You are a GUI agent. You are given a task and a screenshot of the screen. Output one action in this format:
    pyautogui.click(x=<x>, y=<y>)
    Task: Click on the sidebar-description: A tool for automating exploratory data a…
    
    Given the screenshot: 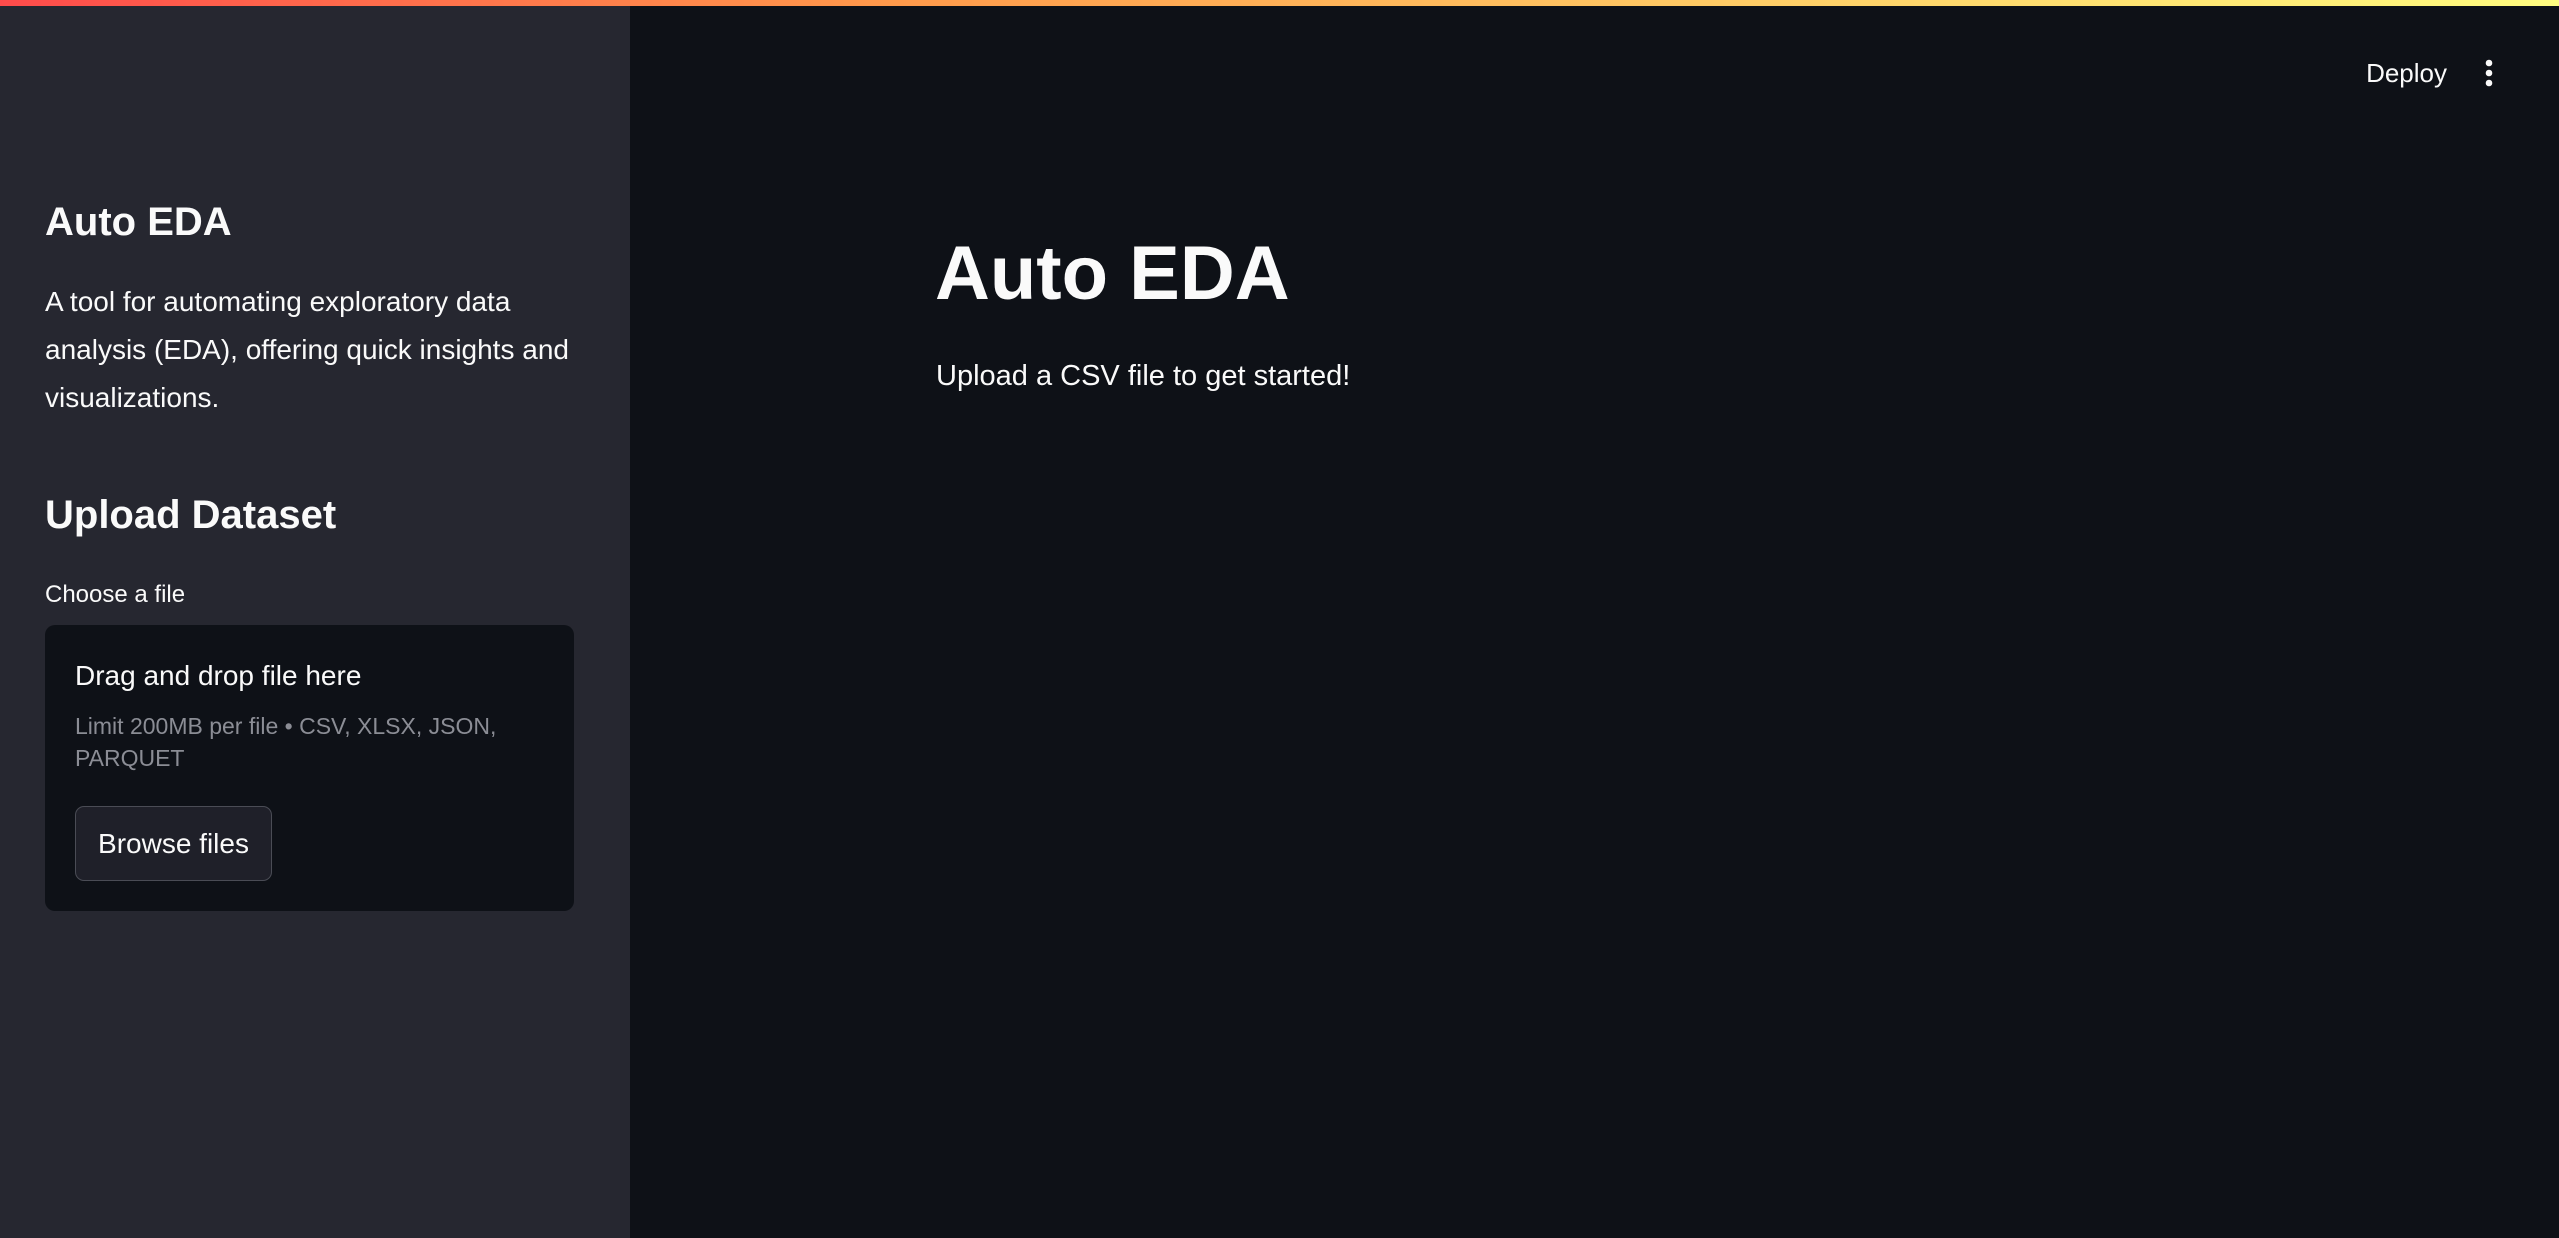 What is the action you would take?
    pyautogui.click(x=307, y=349)
    